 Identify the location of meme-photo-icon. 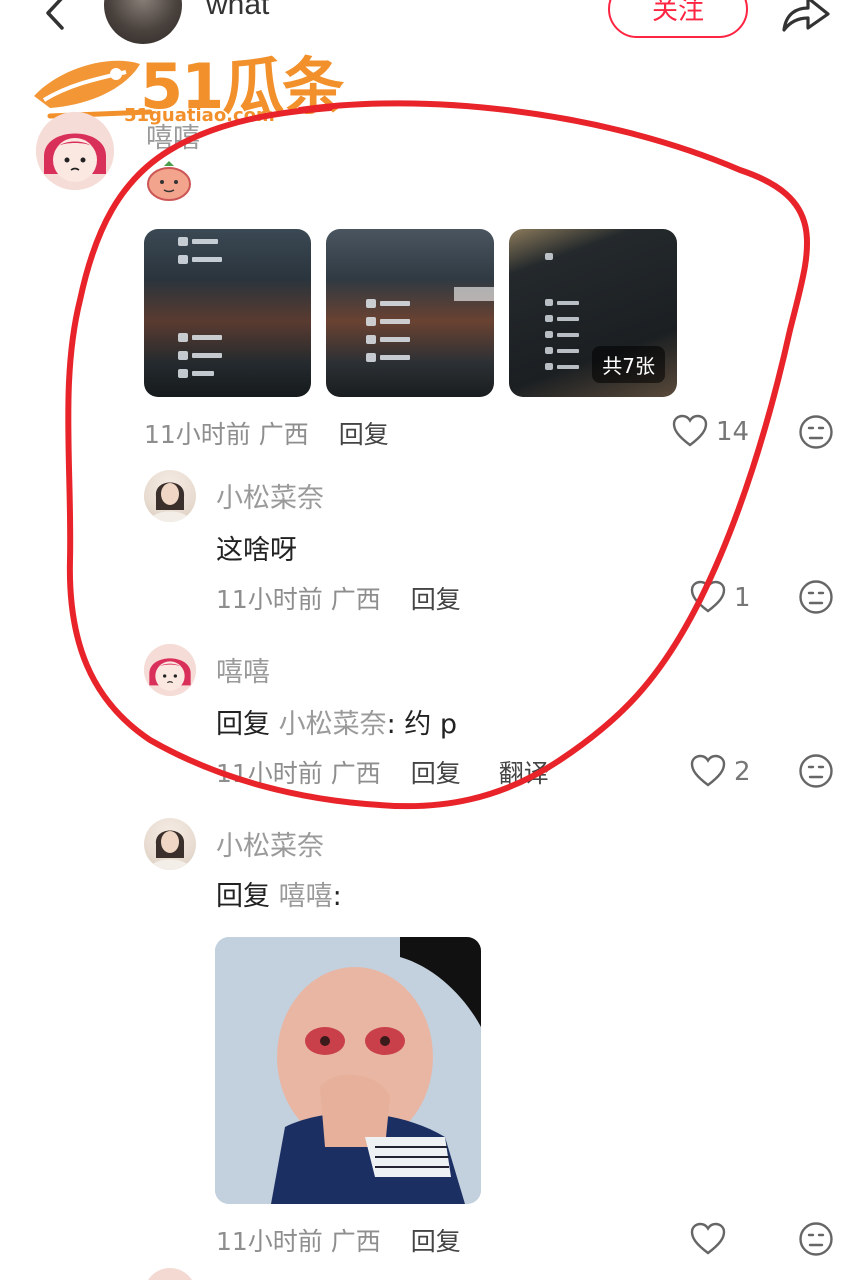
(348, 1070).